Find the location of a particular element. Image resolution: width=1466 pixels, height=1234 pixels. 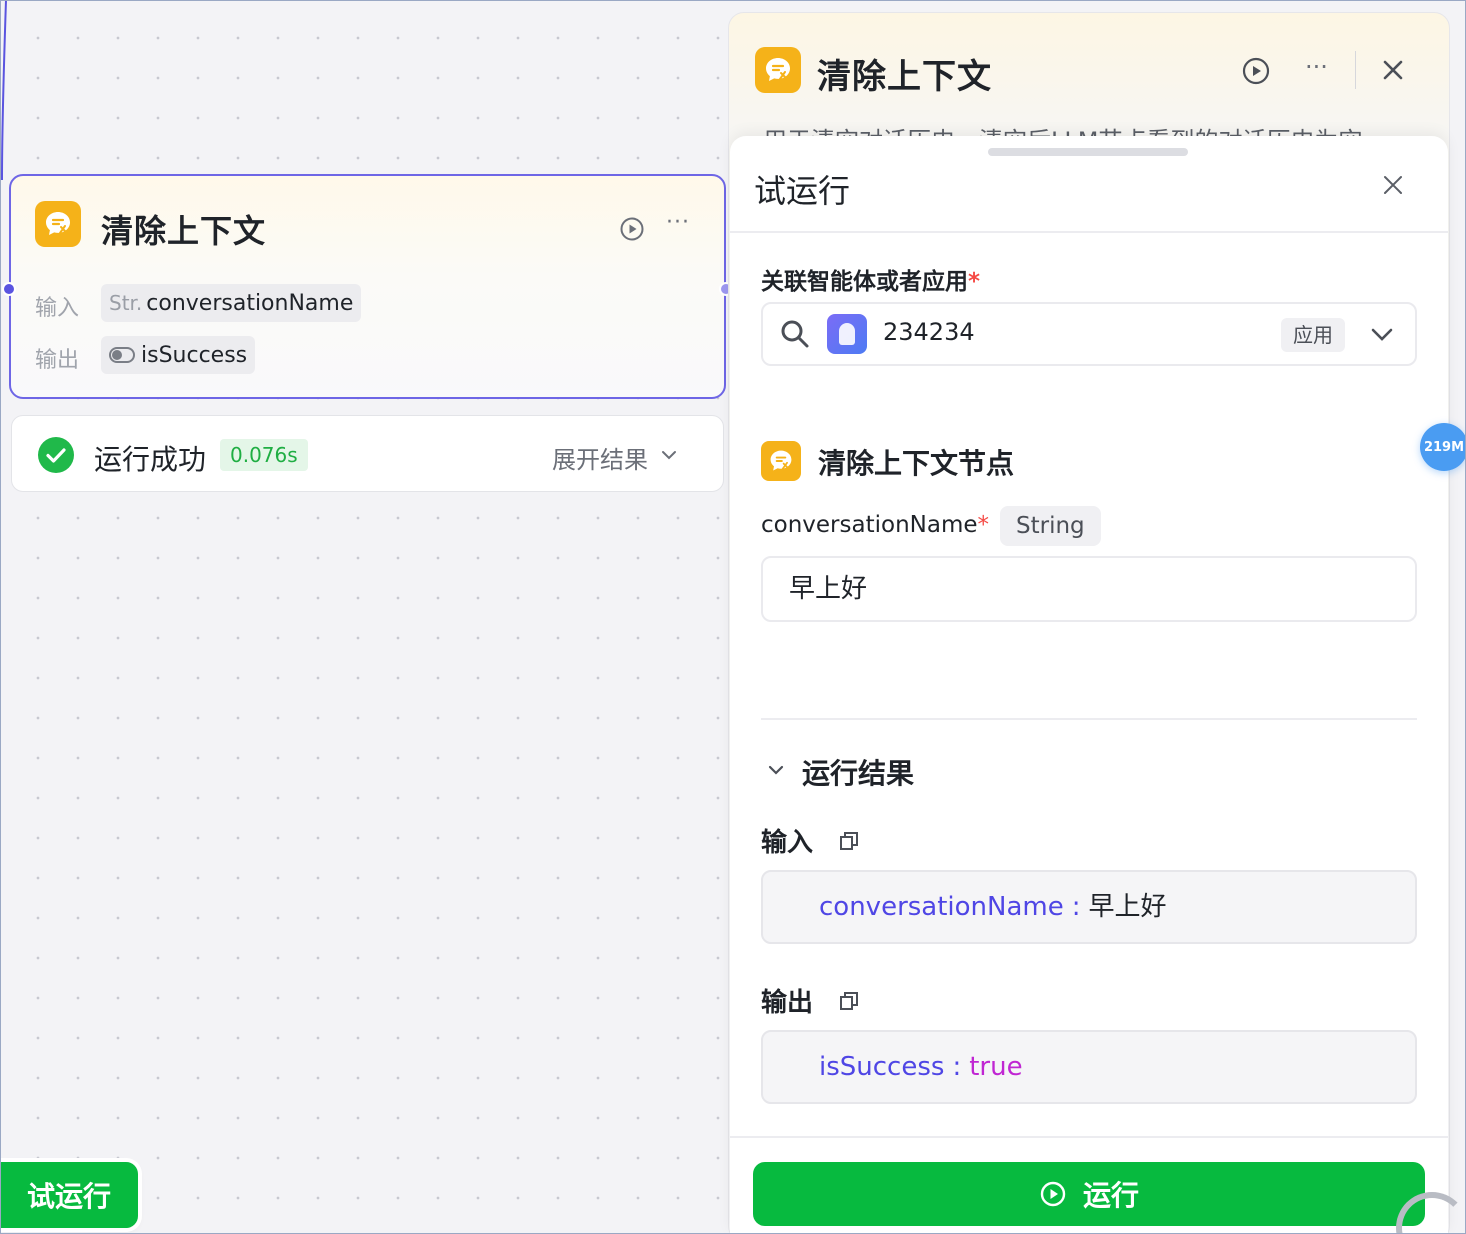

header-divider is located at coordinates (1355, 70).